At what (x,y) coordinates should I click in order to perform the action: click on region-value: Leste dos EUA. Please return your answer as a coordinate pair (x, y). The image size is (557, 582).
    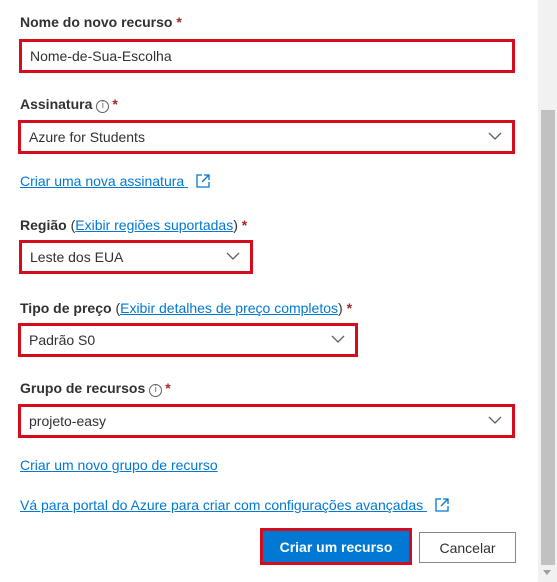
    Looking at the image, I should click on (77, 257).